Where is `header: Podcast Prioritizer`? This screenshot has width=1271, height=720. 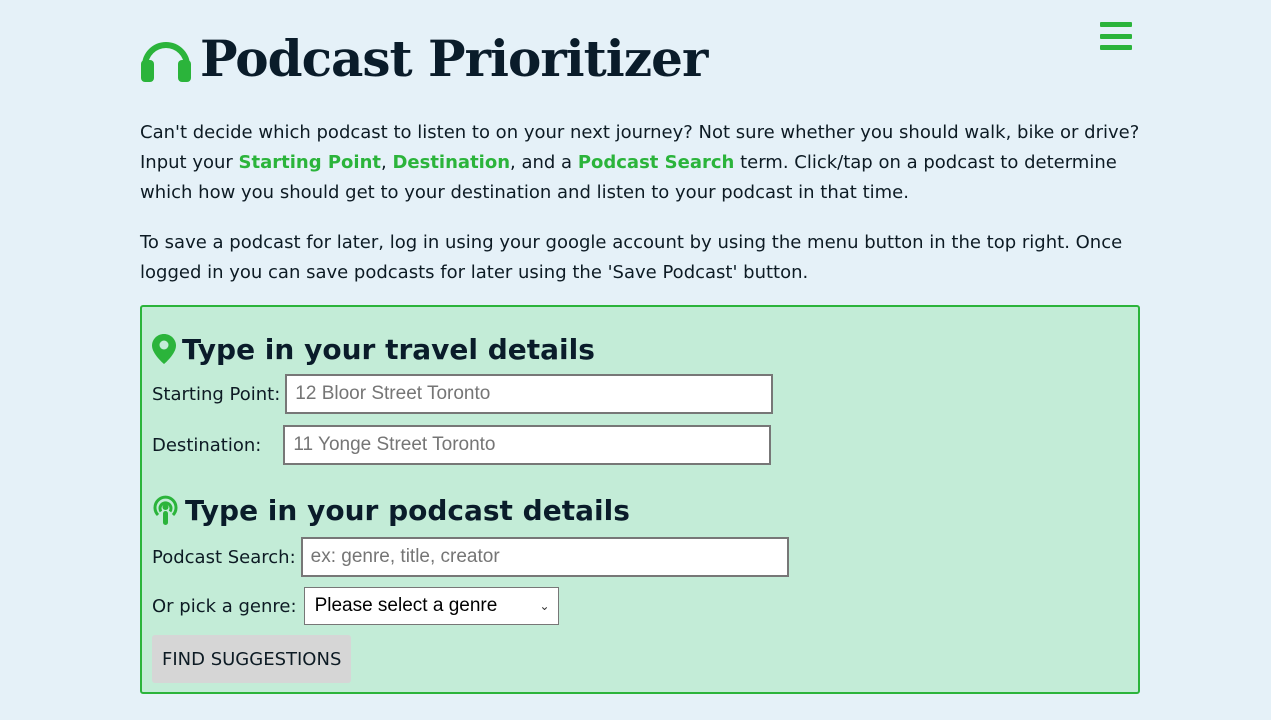
header: Podcast Prioritizer is located at coordinates (640, 59).